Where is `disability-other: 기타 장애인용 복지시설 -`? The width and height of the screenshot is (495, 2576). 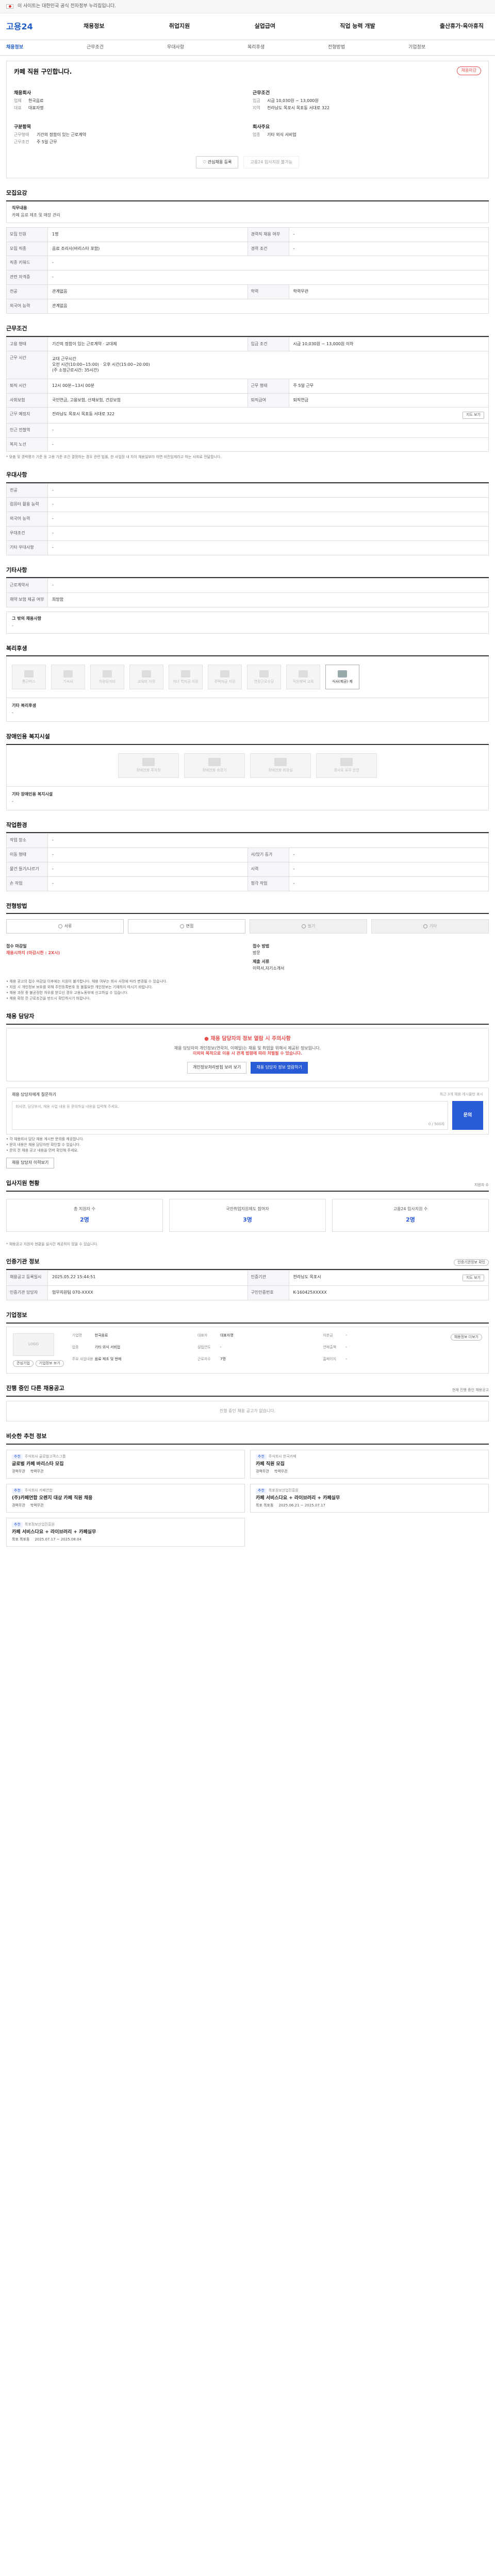 disability-other: 기타 장애인용 복지시설 - is located at coordinates (247, 798).